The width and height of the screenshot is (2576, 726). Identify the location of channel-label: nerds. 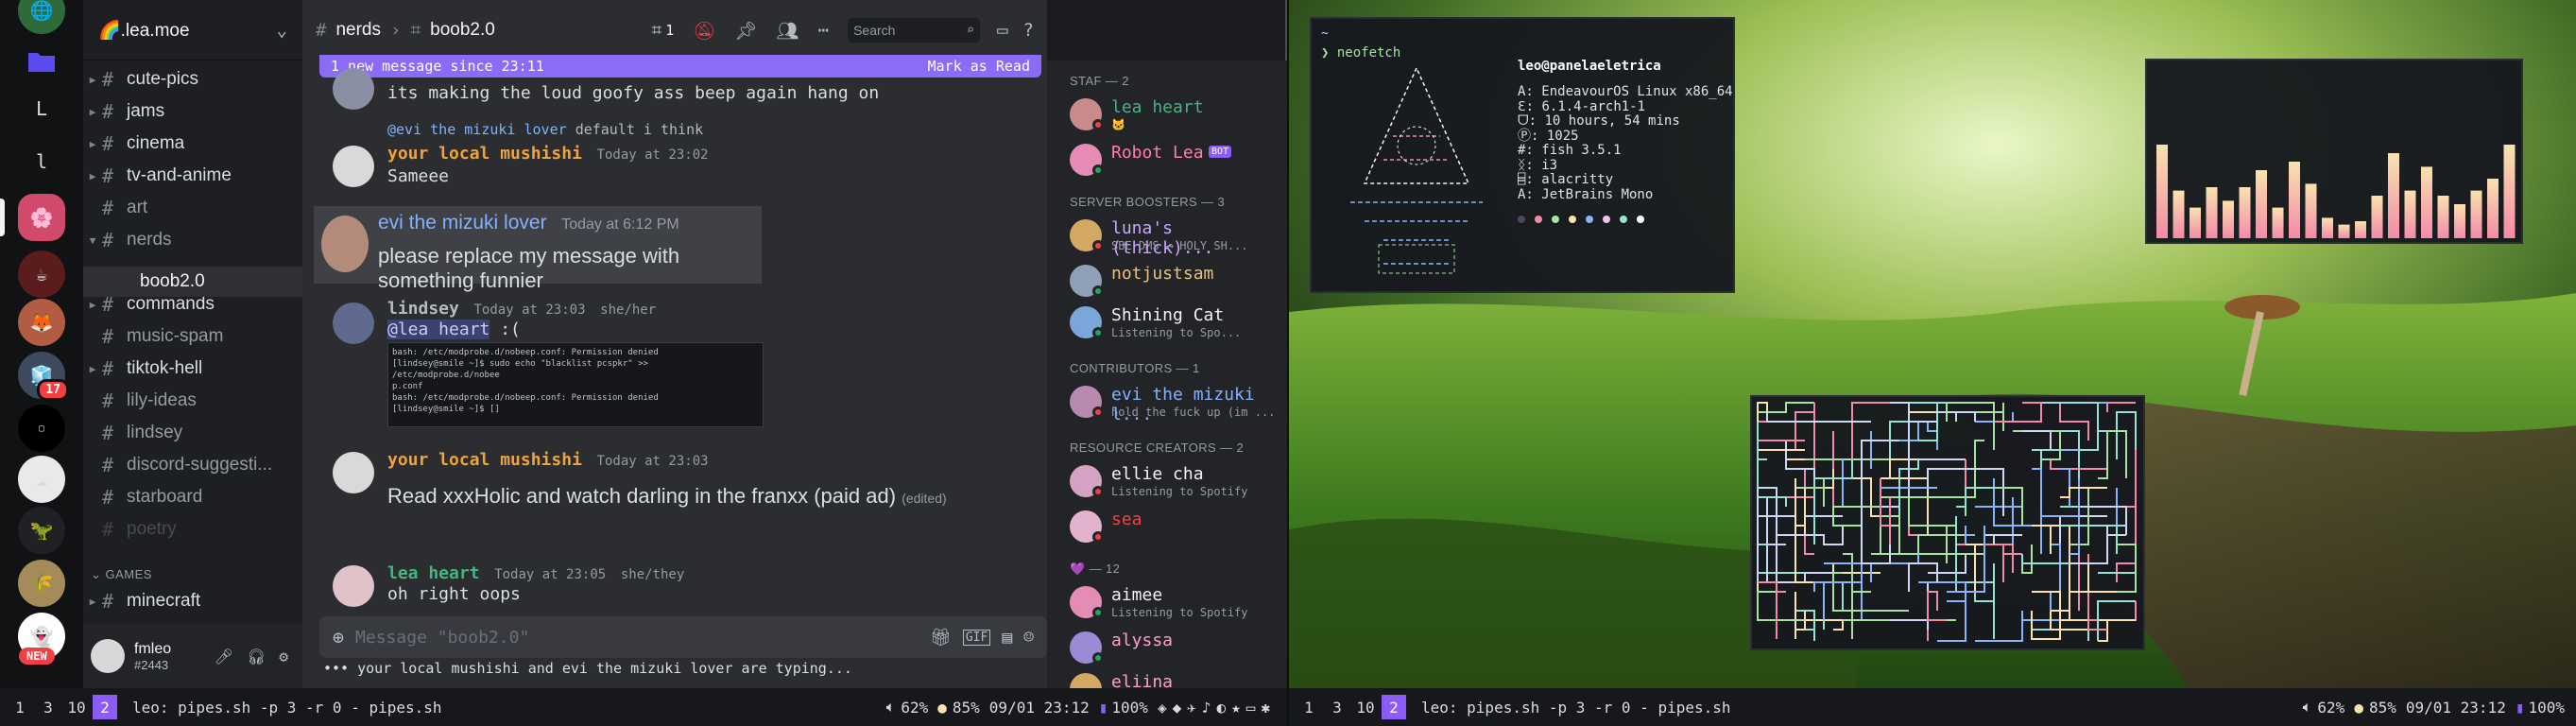
(149, 240).